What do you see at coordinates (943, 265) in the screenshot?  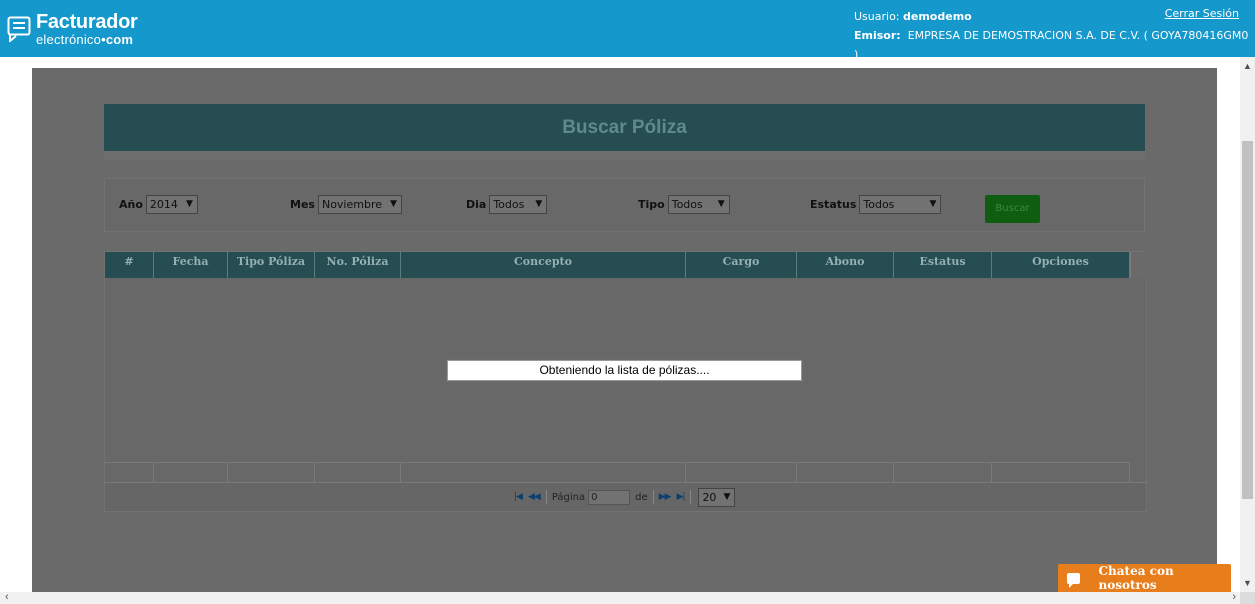 I see `column-header: Estatus` at bounding box center [943, 265].